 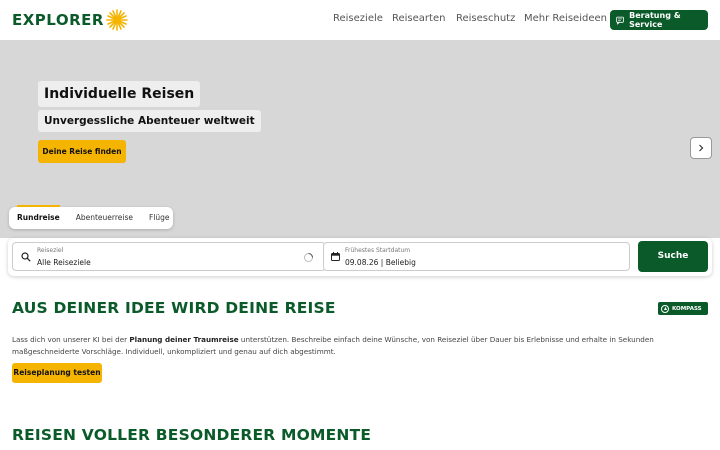 I want to click on chevron-right-icon, so click(x=701, y=148).